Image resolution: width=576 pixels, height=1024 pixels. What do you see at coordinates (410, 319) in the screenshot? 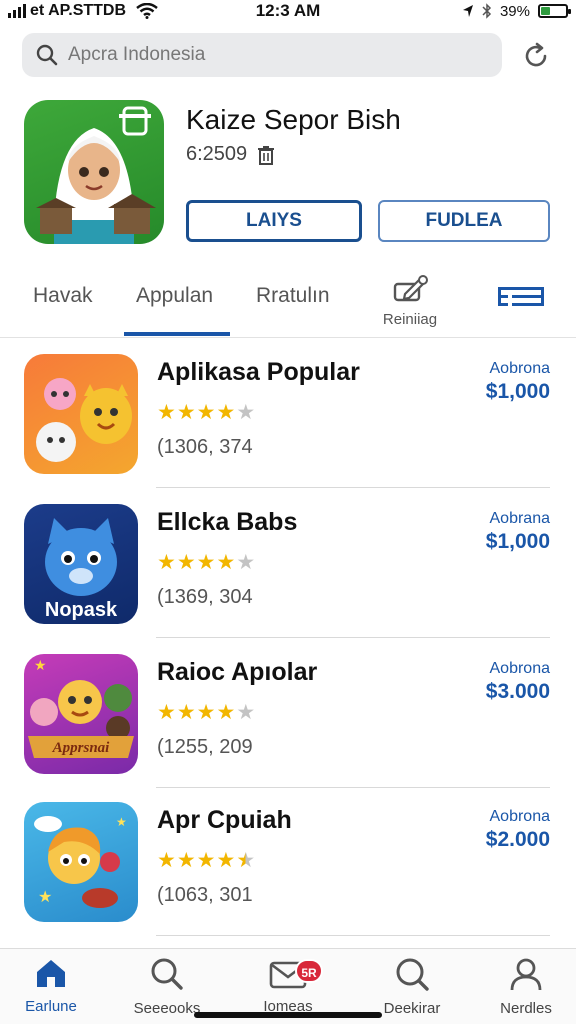
I see `tab-reiniiag-label: Reiniiag` at bounding box center [410, 319].